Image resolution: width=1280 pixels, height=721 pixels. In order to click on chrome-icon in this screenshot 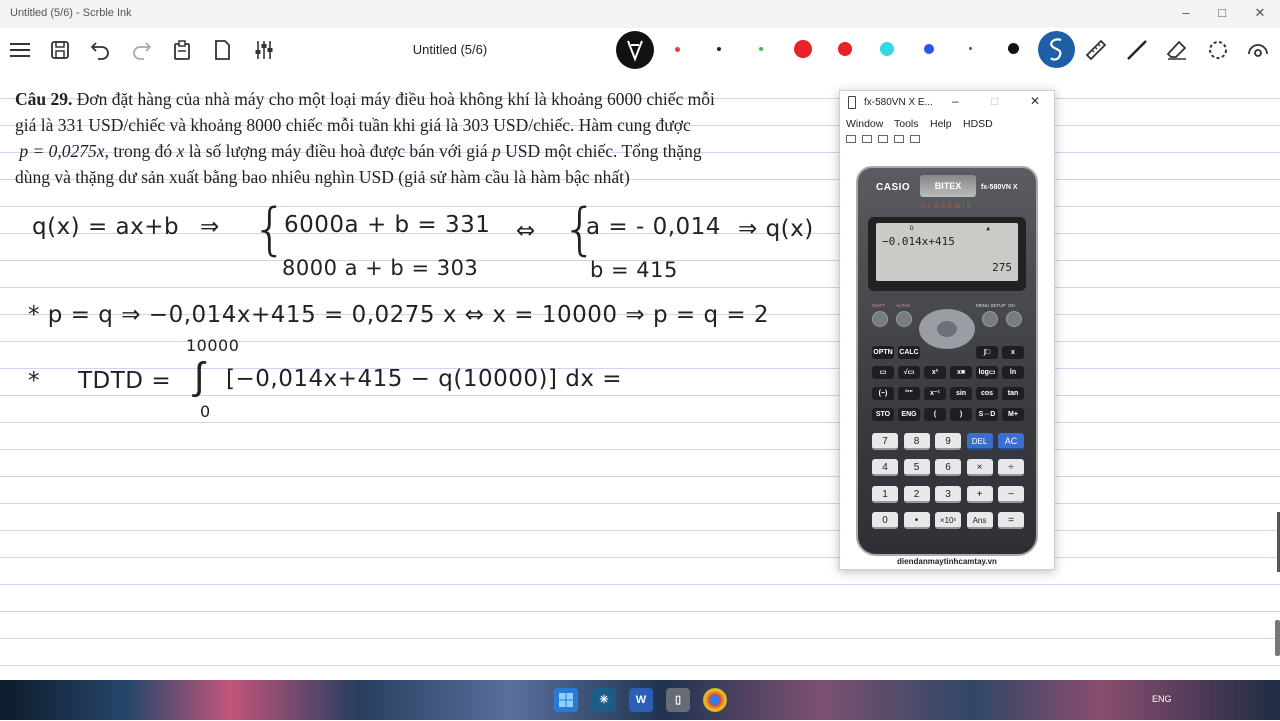, I will do `click(715, 700)`.